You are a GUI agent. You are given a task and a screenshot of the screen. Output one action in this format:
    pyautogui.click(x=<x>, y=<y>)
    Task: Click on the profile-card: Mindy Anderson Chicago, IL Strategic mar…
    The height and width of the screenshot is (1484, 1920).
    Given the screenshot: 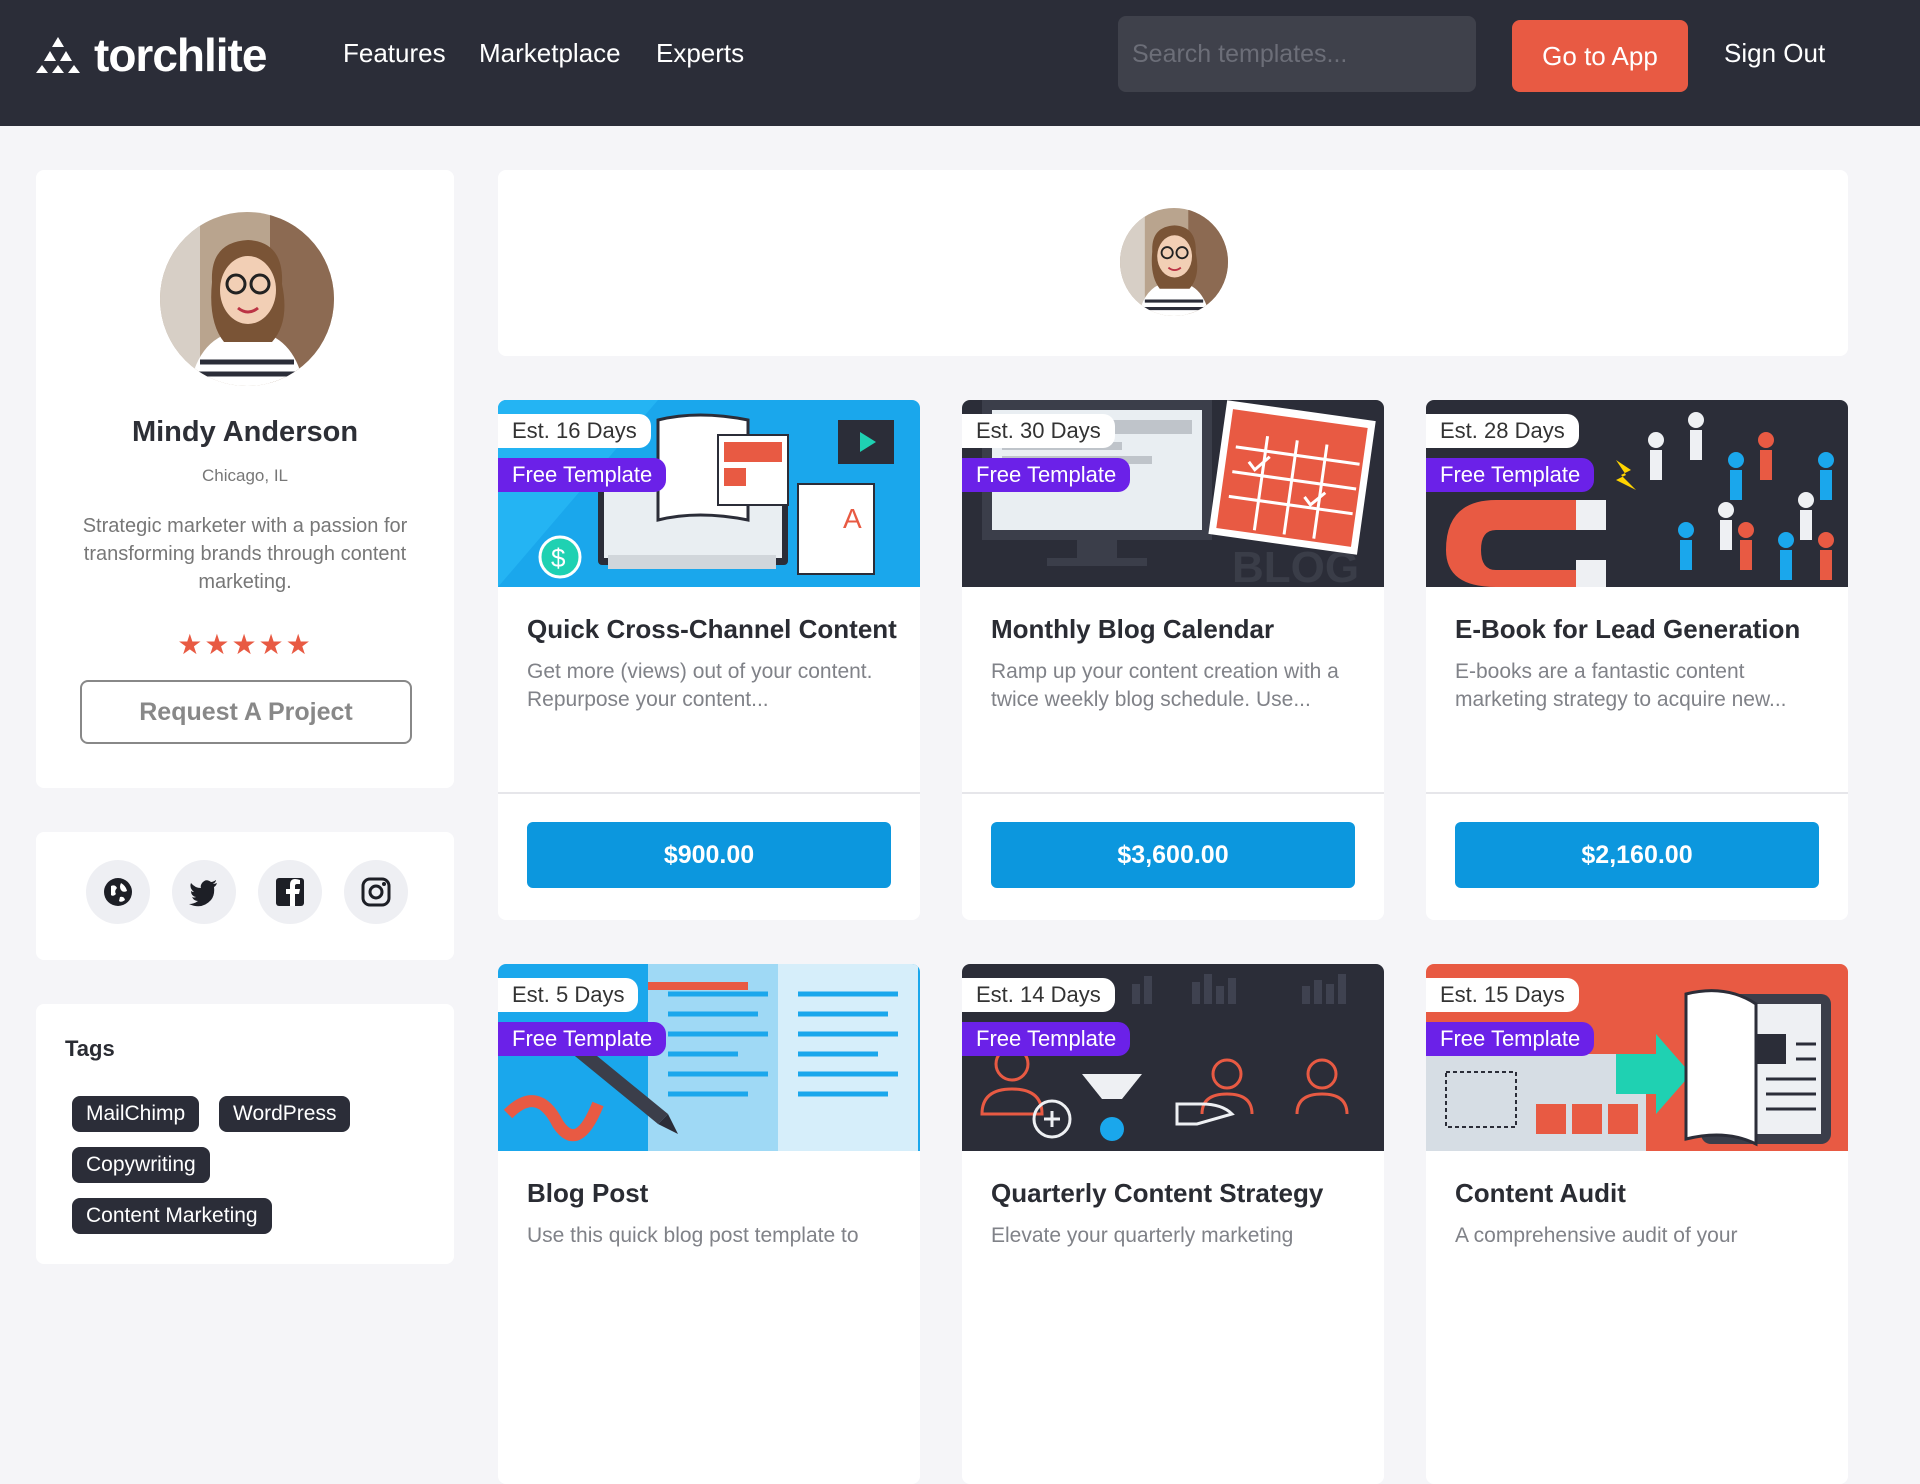 What is the action you would take?
    pyautogui.click(x=245, y=479)
    